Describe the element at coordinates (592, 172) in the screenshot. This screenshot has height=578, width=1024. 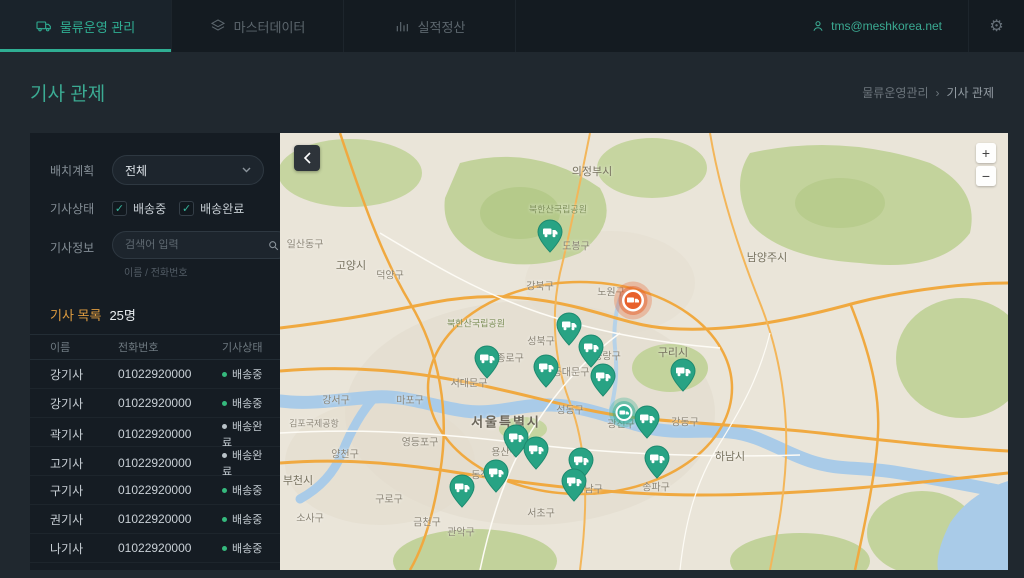
I see `map-label: 의정부시` at that location.